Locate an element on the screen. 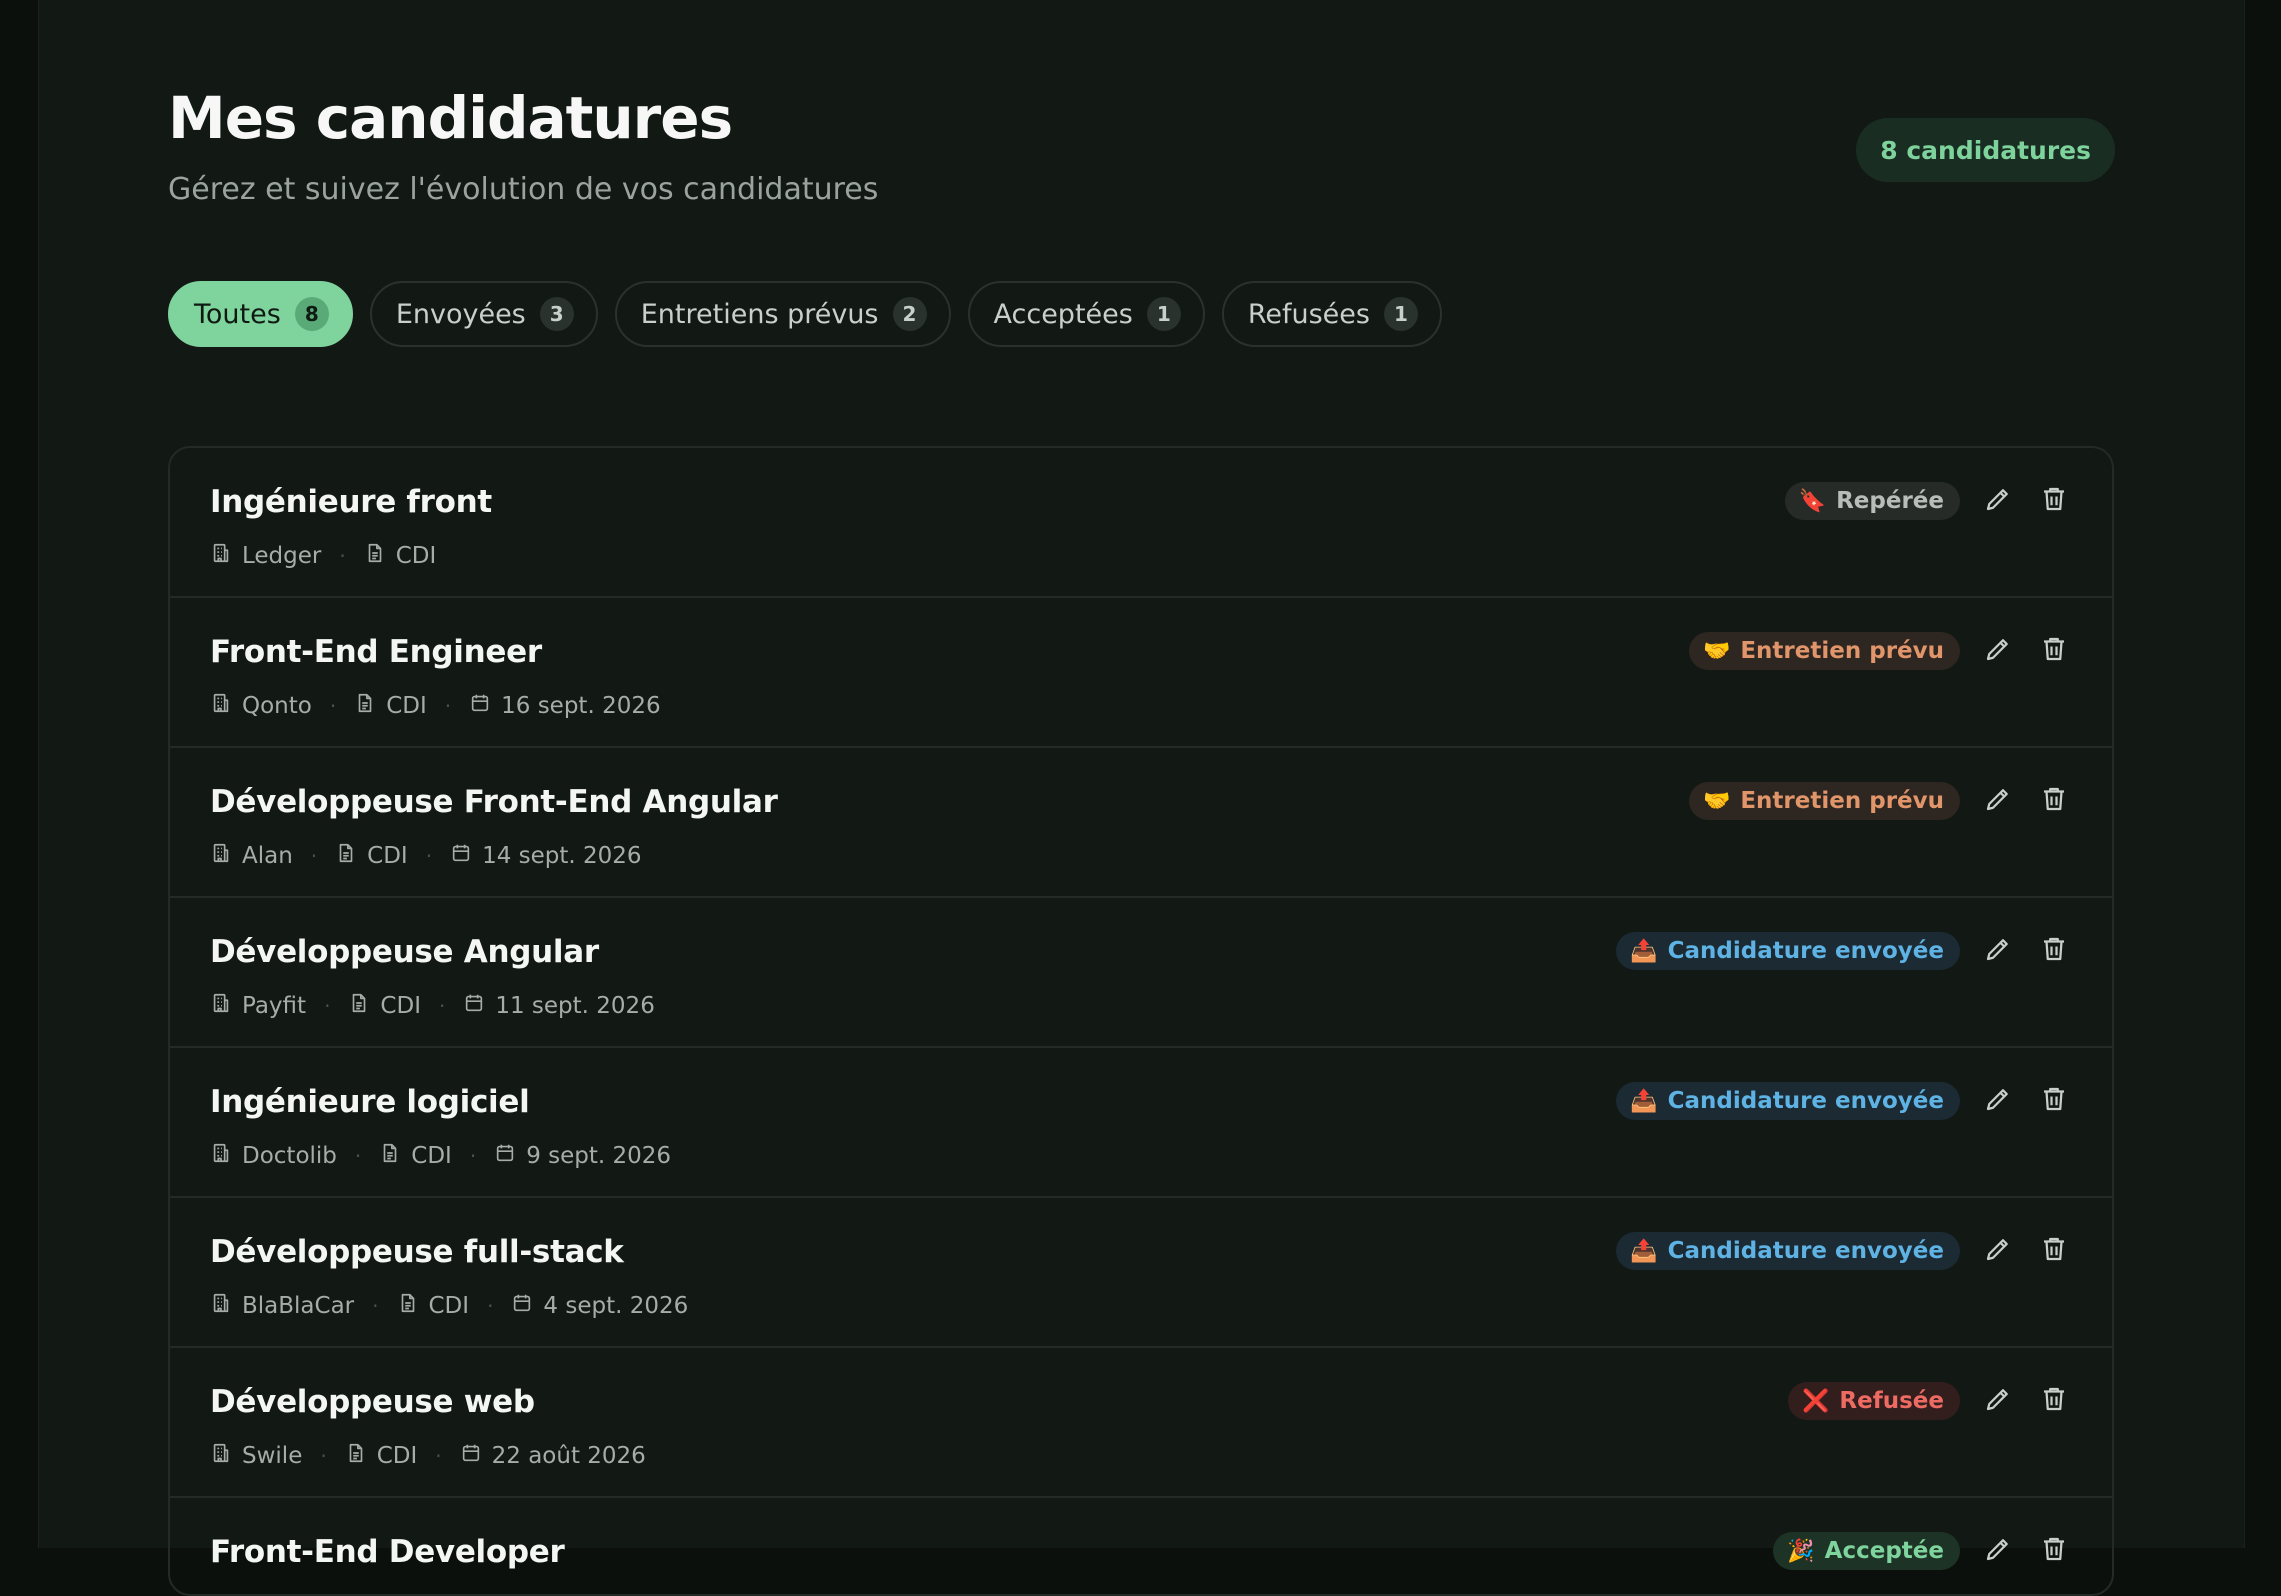  date-info: 9 sept. 2026 is located at coordinates (582, 1156).